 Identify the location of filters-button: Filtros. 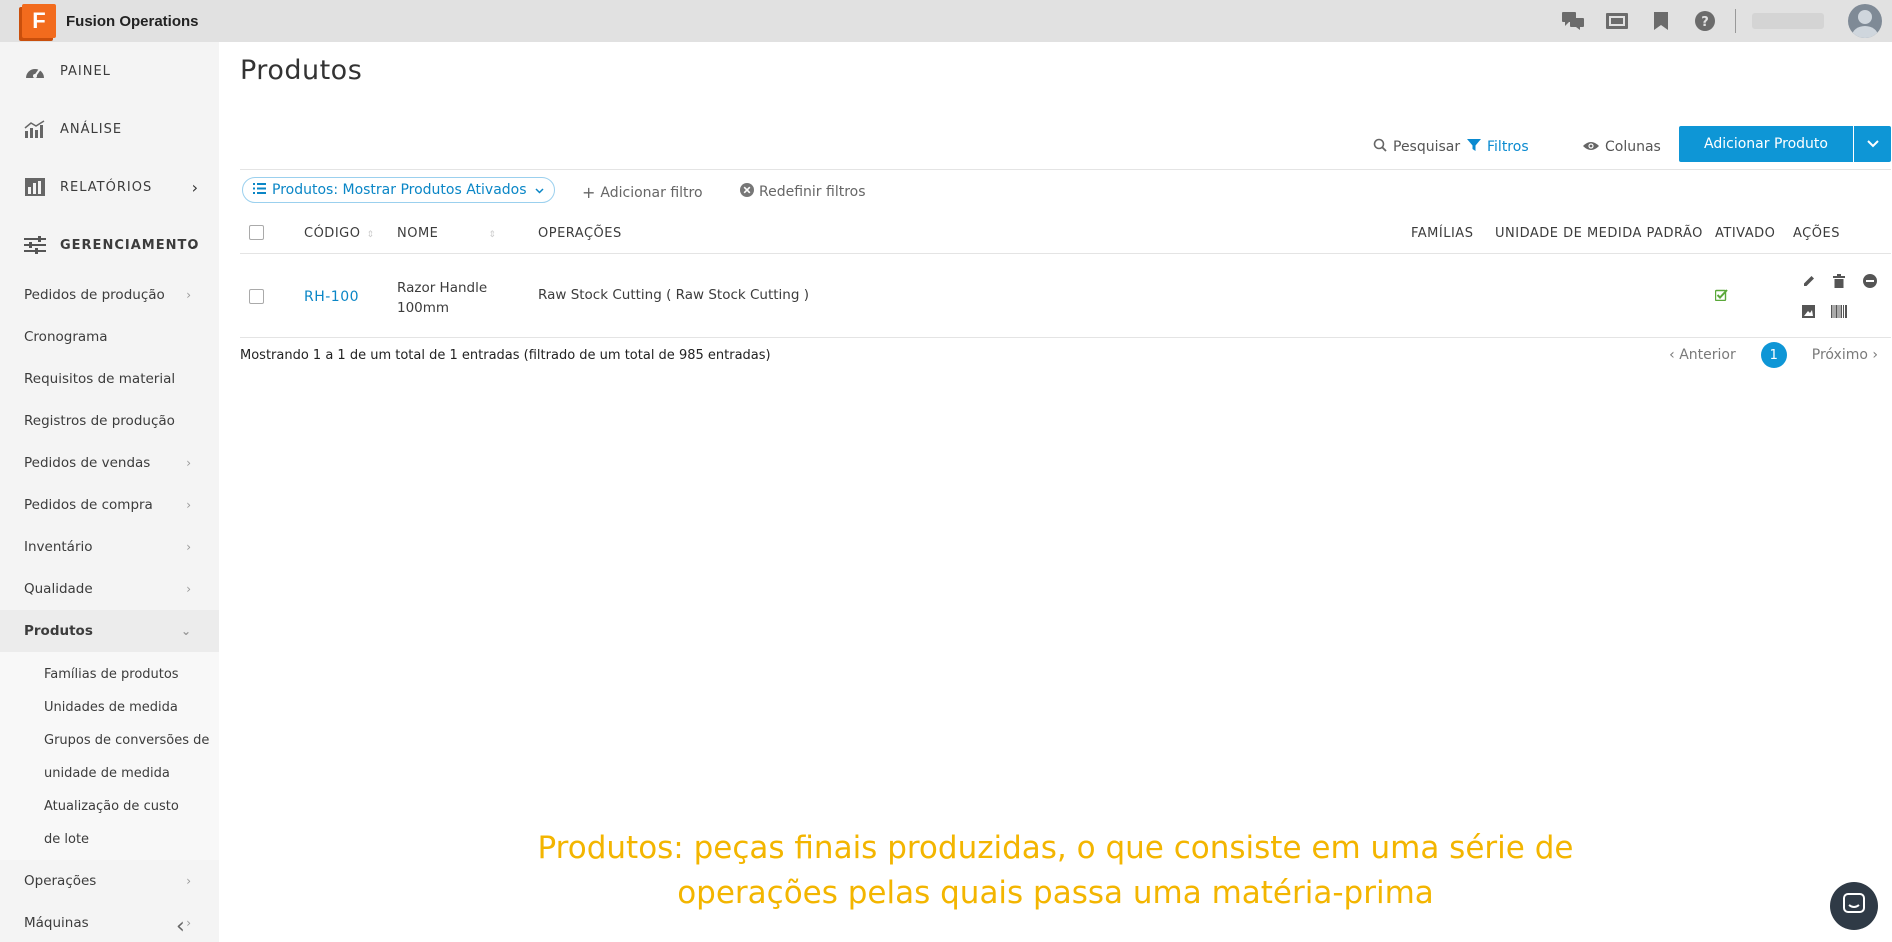
(1498, 147).